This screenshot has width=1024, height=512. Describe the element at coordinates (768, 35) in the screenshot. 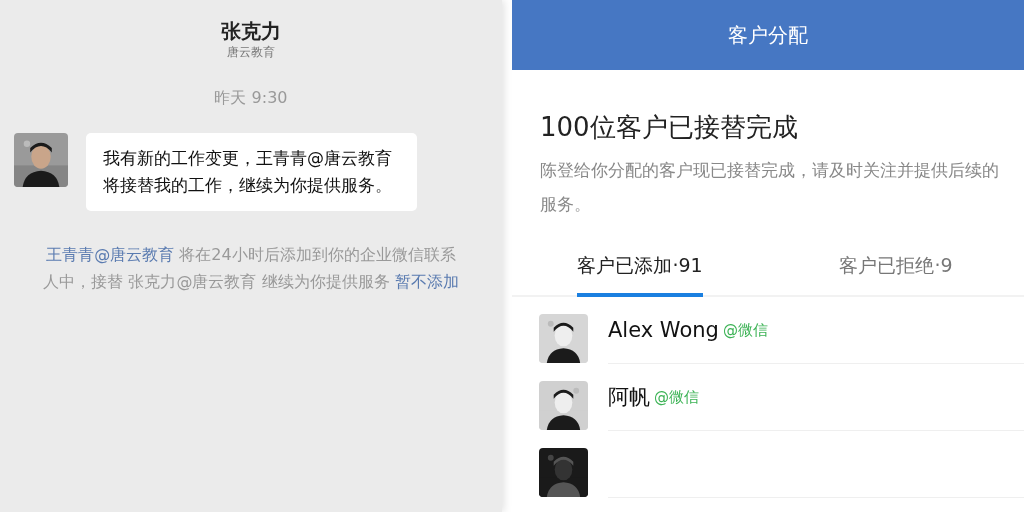

I see `header-bar: 客户分配` at that location.